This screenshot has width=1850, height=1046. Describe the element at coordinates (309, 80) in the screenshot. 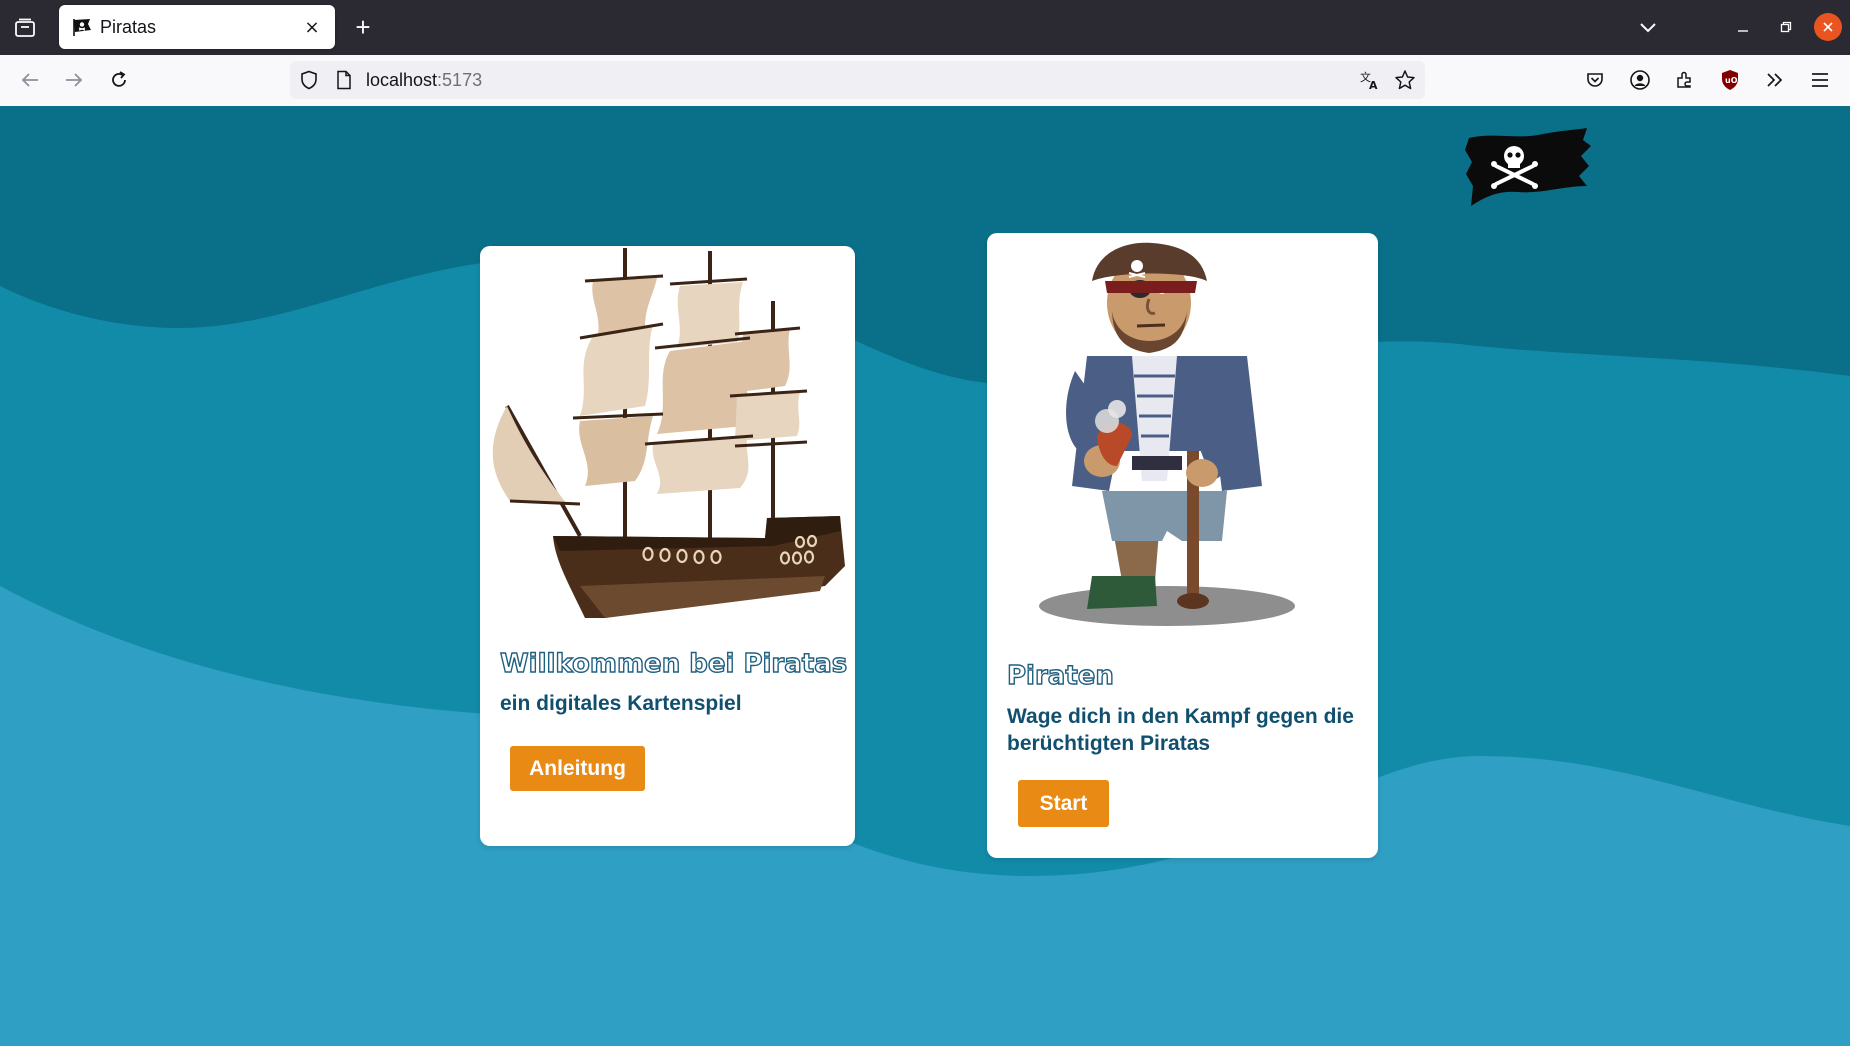

I see `shield-icon` at that location.